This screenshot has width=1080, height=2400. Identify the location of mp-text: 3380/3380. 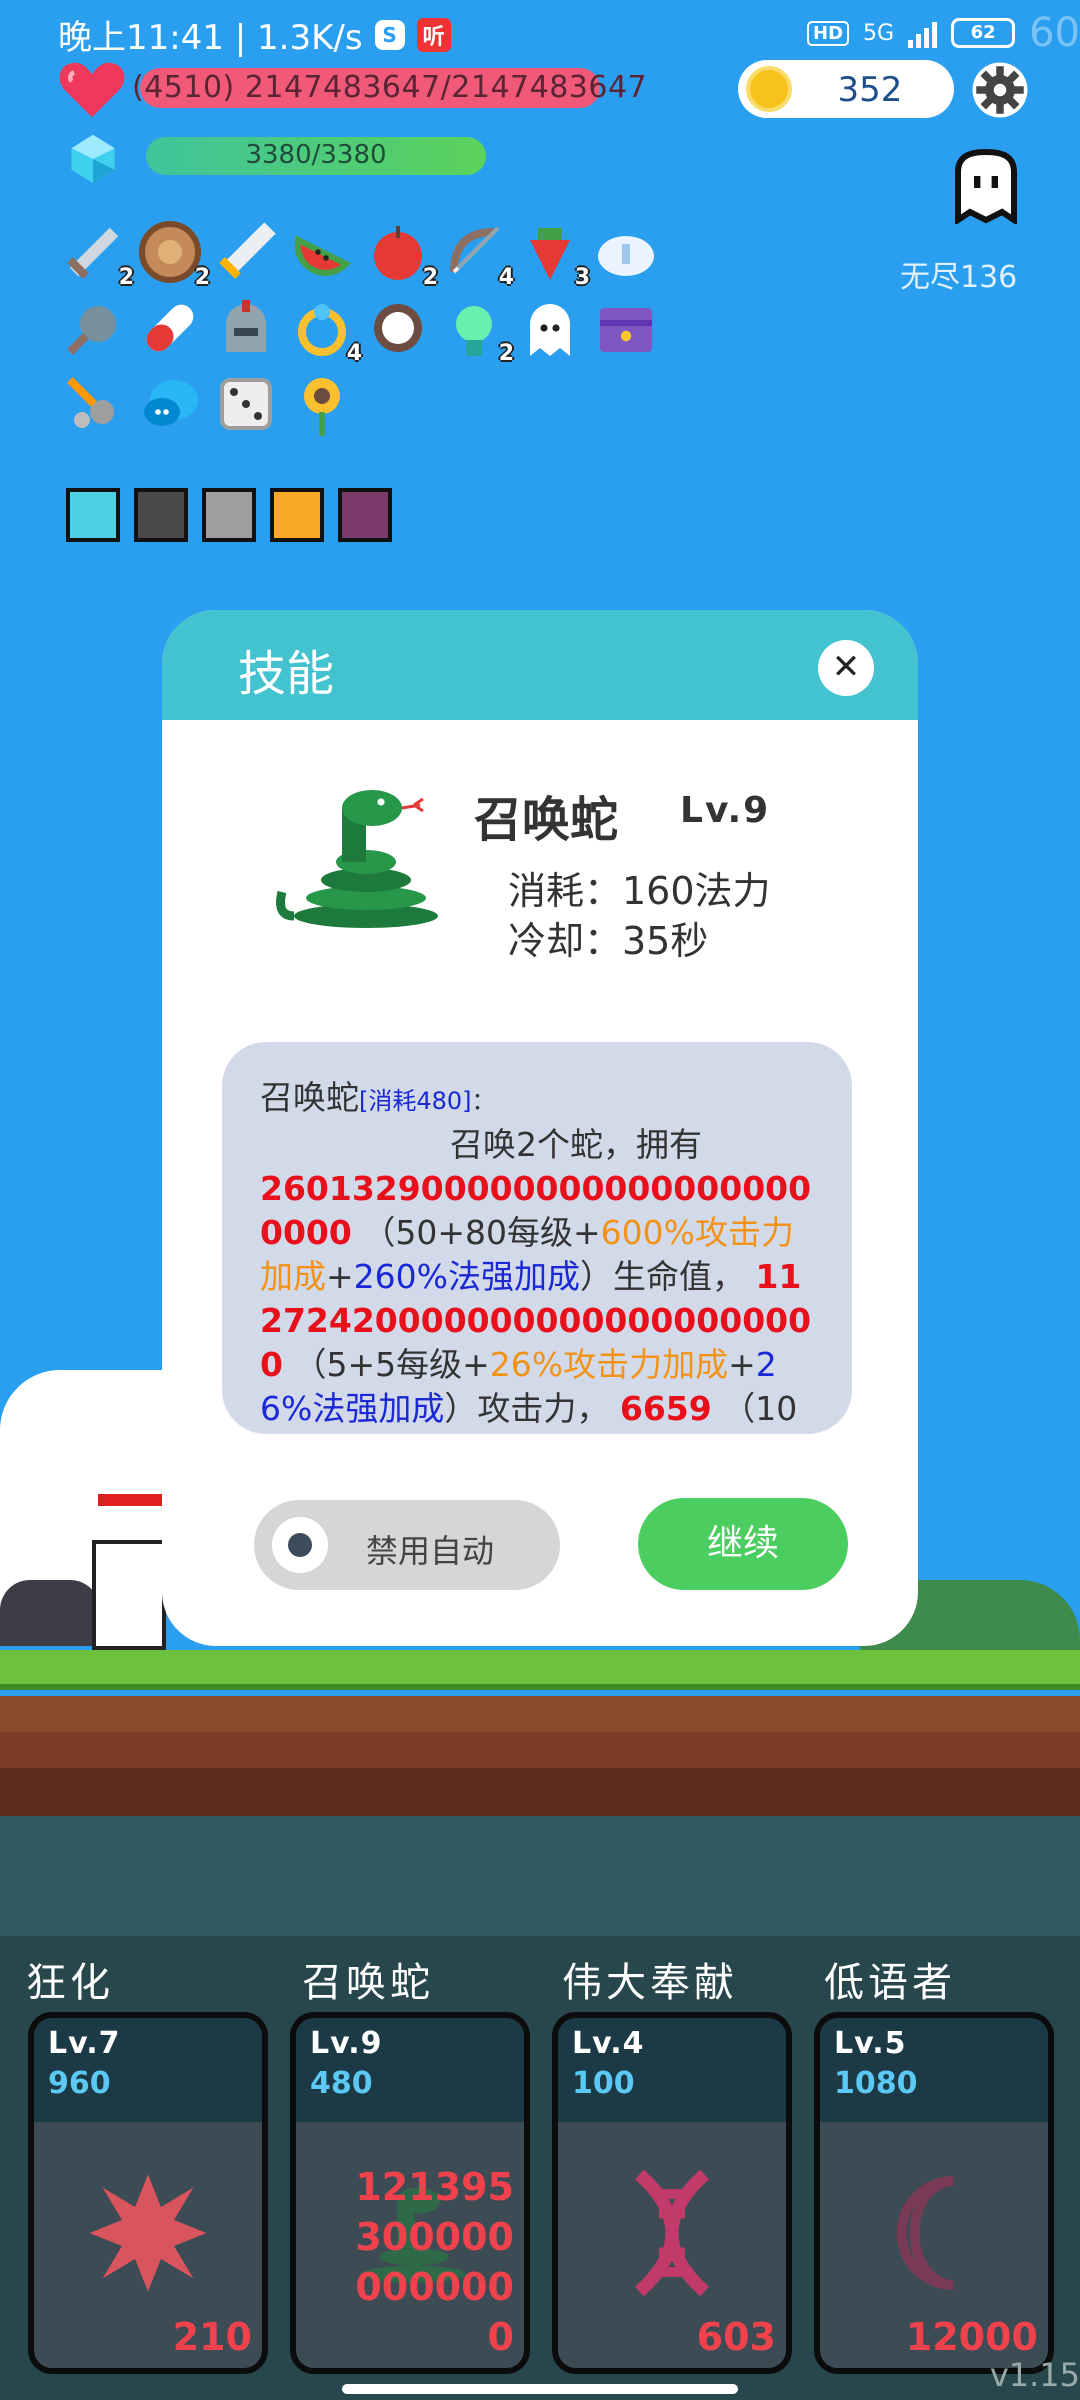
(316, 155).